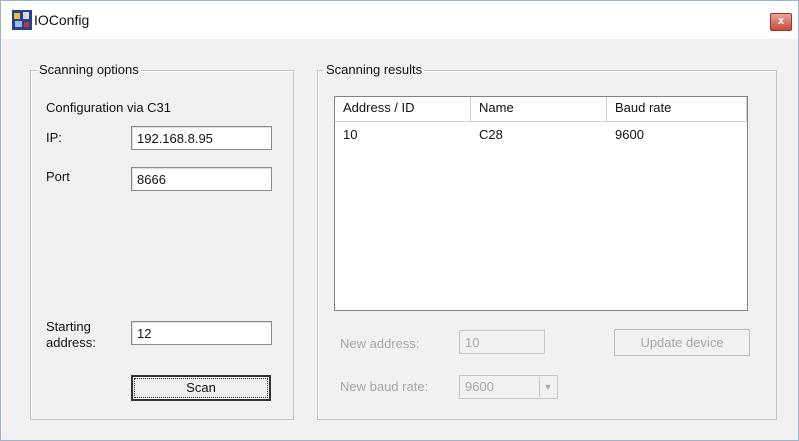 Image resolution: width=799 pixels, height=441 pixels. What do you see at coordinates (547, 387) in the screenshot?
I see `chevron-down-icon: ▼` at bounding box center [547, 387].